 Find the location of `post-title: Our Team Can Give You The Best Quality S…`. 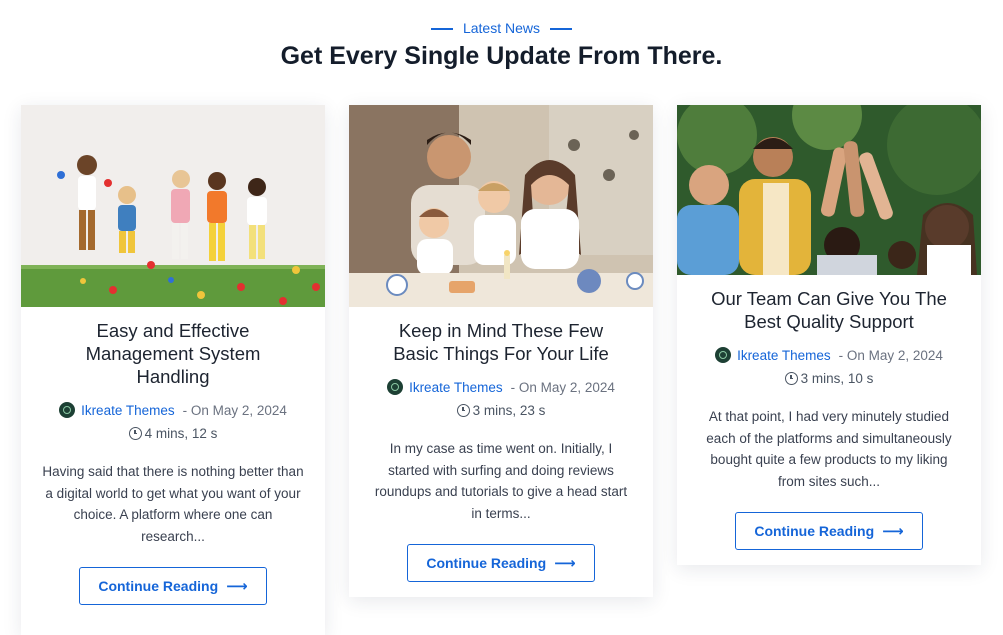

post-title: Our Team Can Give You The Best Quality S… is located at coordinates (829, 310).